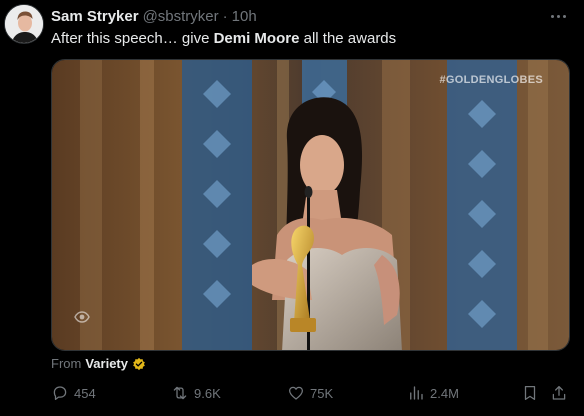 The height and width of the screenshot is (416, 584). I want to click on reply-icon, so click(60, 393).